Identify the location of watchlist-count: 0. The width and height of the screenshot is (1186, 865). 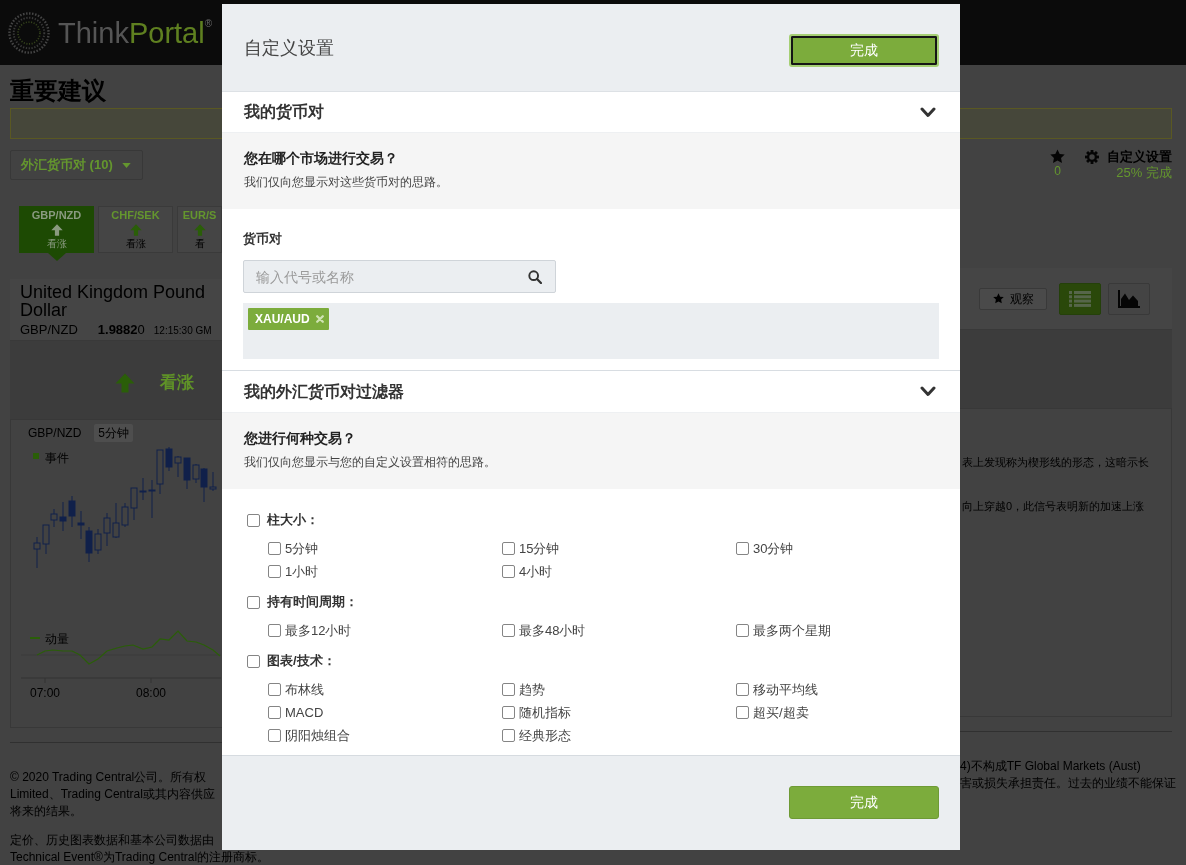
(1057, 171).